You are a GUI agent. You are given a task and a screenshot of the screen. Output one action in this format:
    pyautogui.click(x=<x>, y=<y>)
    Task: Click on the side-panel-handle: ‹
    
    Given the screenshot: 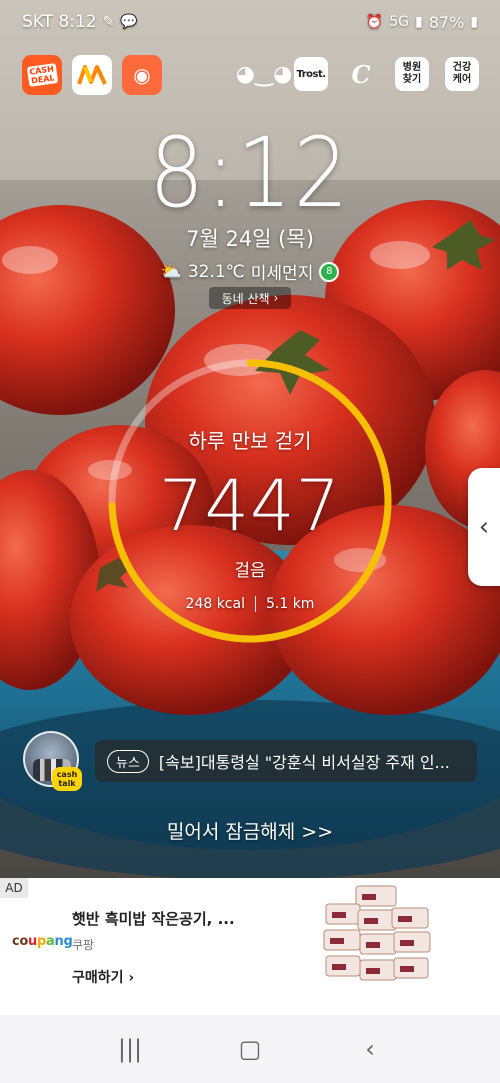 What is the action you would take?
    pyautogui.click(x=484, y=527)
    